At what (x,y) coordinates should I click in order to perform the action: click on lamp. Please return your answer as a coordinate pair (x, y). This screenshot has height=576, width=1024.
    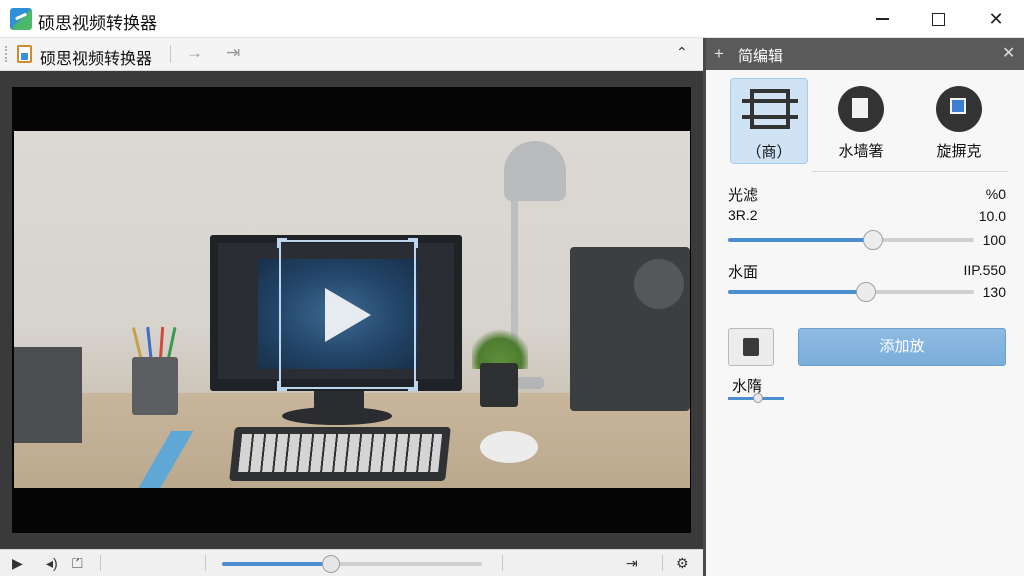
    Looking at the image, I should click on (535, 171).